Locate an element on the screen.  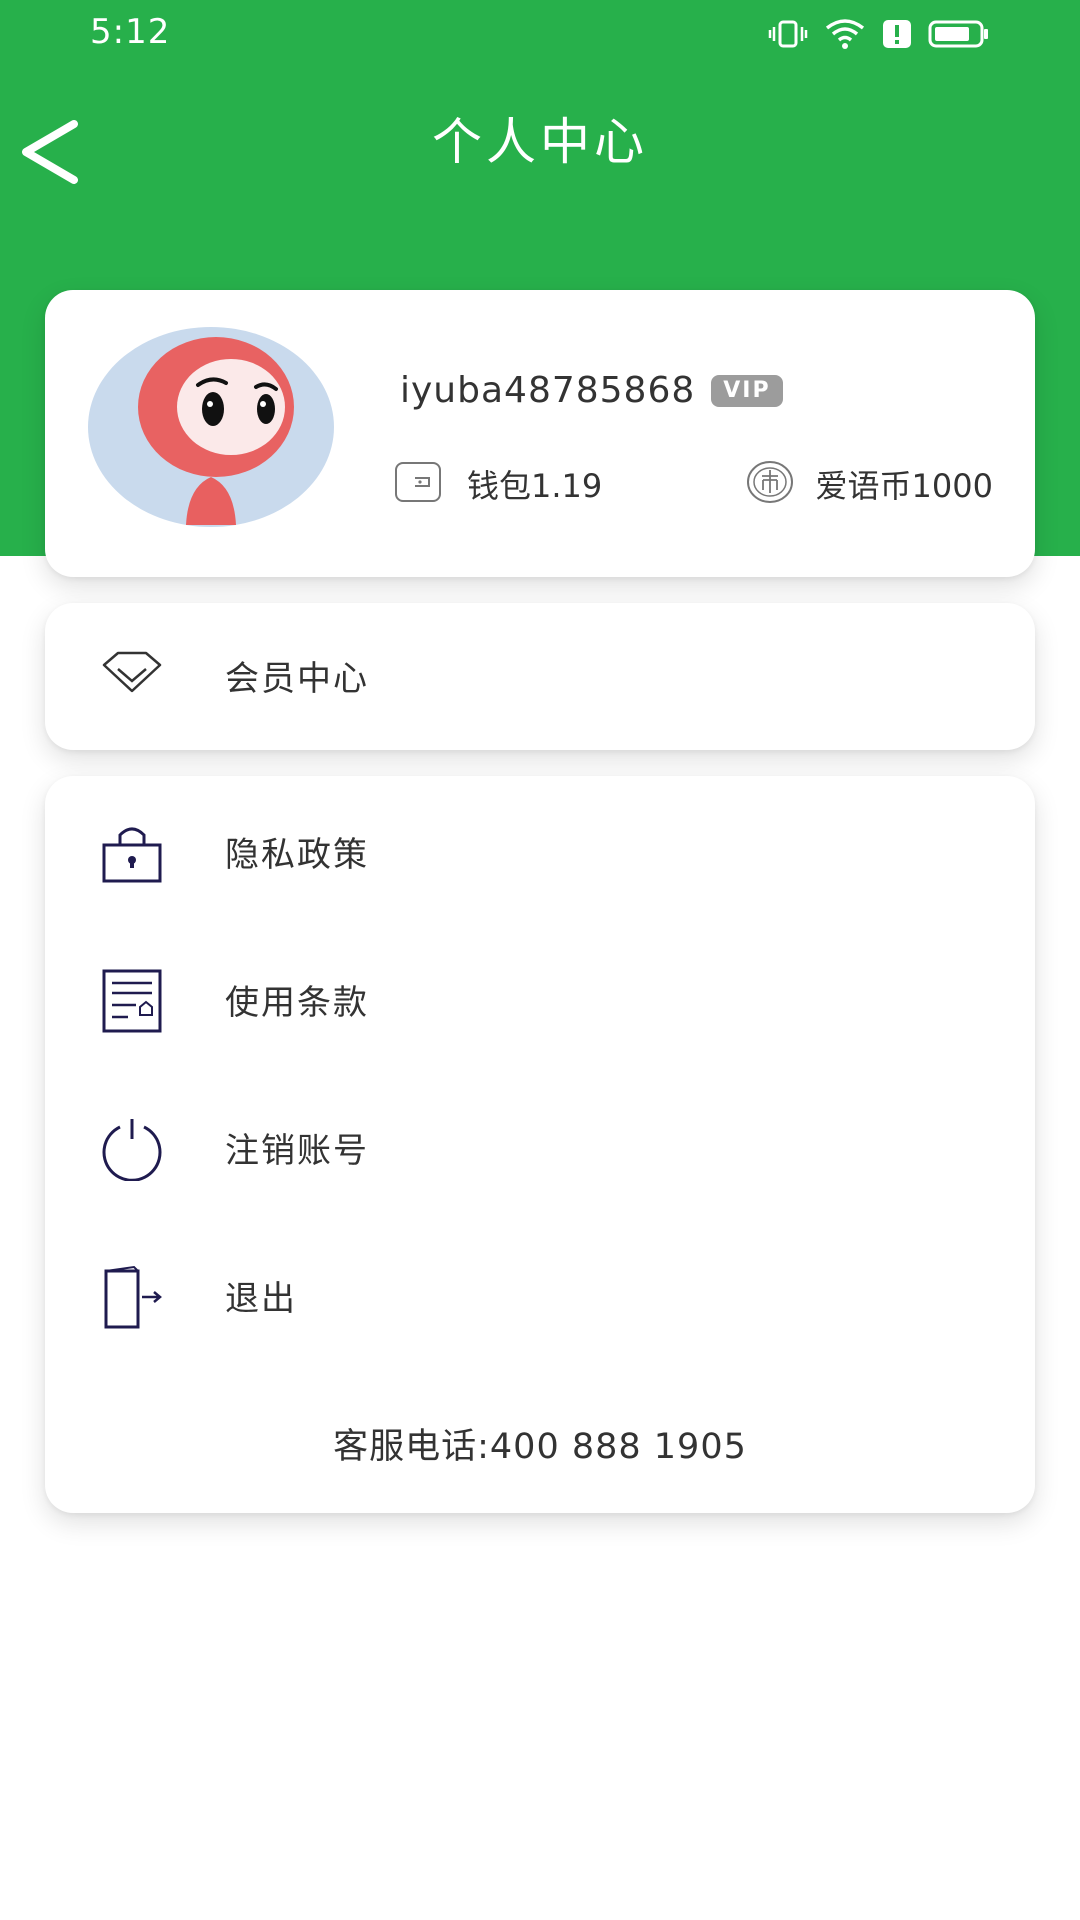
menu-item-terms-of-use: 使用条款 is located at coordinates (540, 999).